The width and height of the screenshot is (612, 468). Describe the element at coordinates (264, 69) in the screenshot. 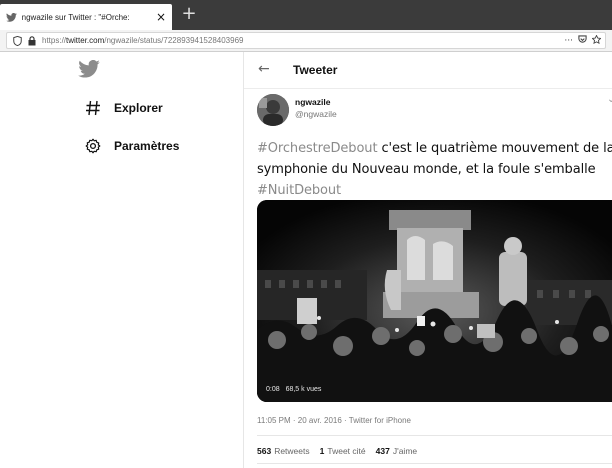

I see `back-arrow-icon: ←` at that location.